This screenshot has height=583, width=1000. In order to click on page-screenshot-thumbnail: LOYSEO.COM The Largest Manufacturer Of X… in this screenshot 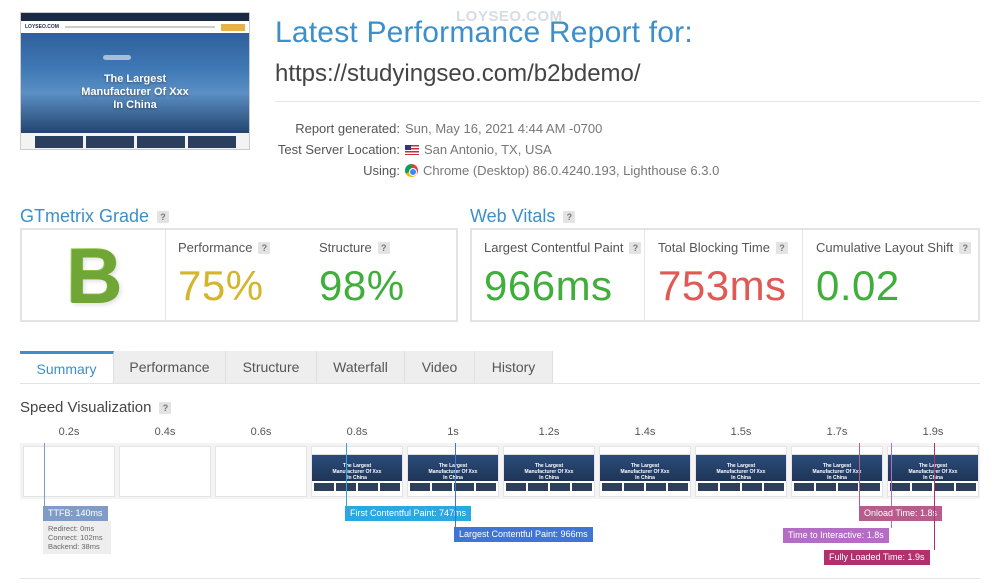, I will do `click(135, 81)`.